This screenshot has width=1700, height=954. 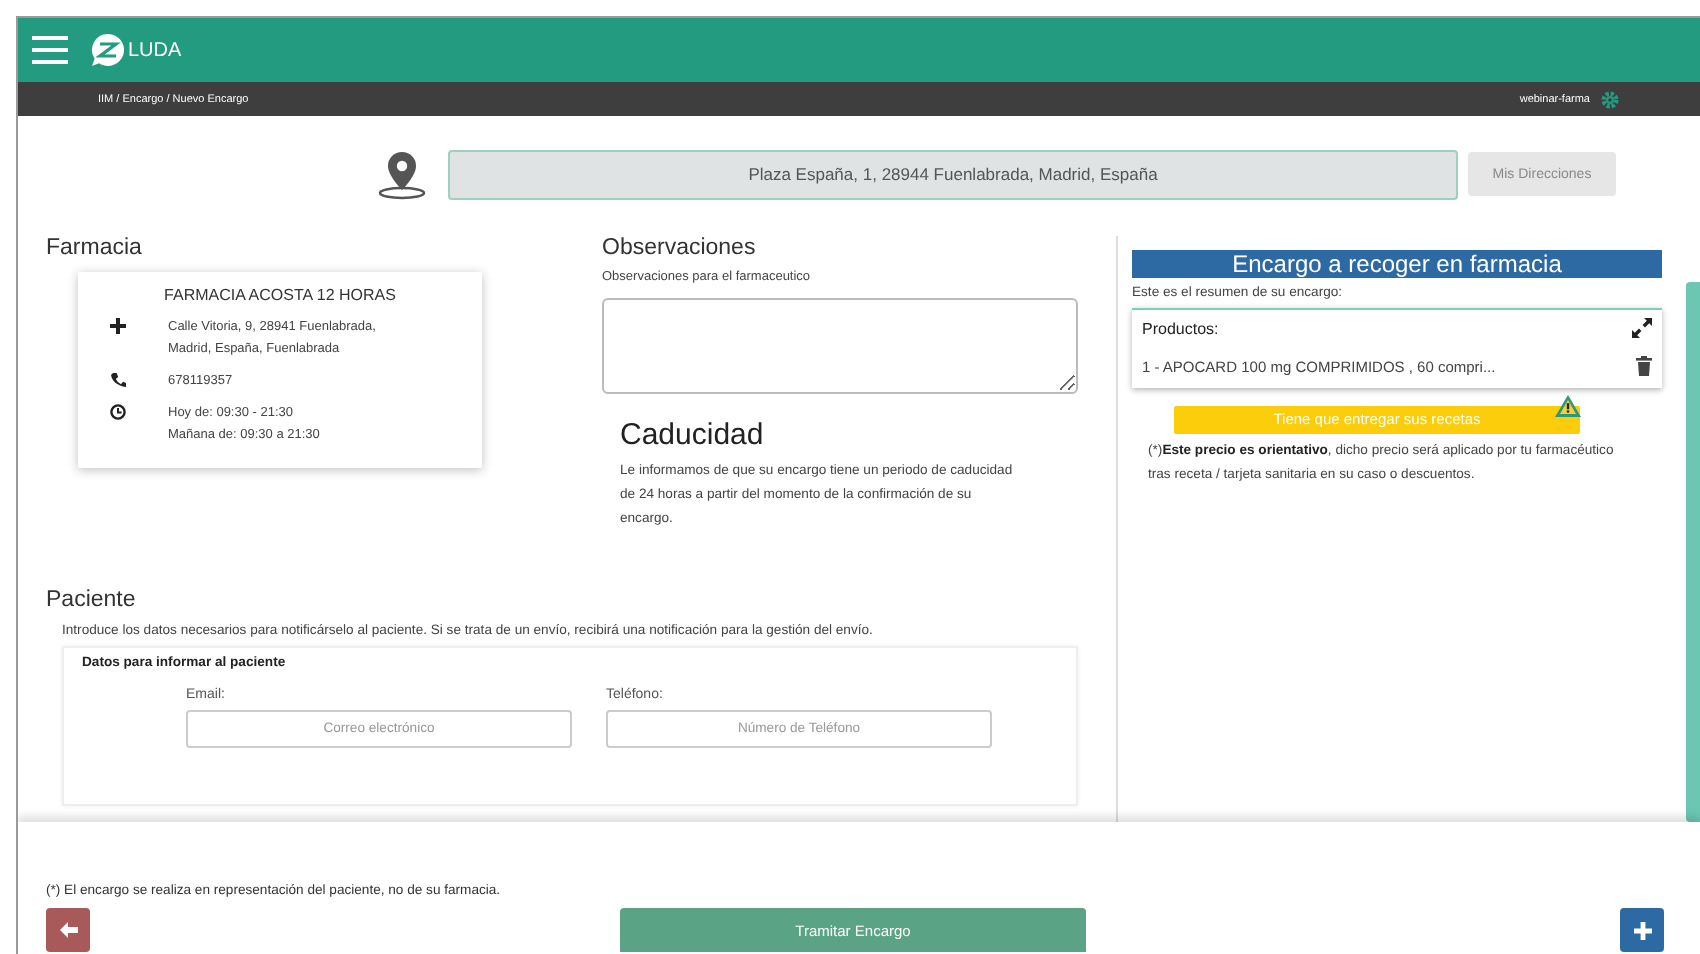 What do you see at coordinates (1610, 99) in the screenshot?
I see `settings-icon` at bounding box center [1610, 99].